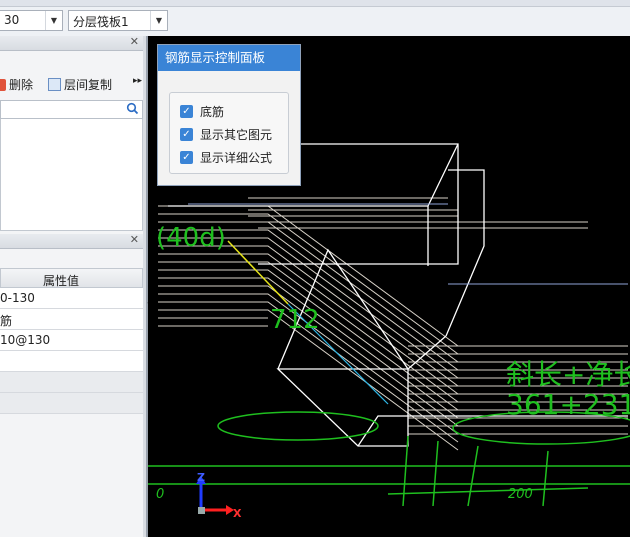 The image size is (630, 537). I want to click on ribbon-strip, so click(315, 3).